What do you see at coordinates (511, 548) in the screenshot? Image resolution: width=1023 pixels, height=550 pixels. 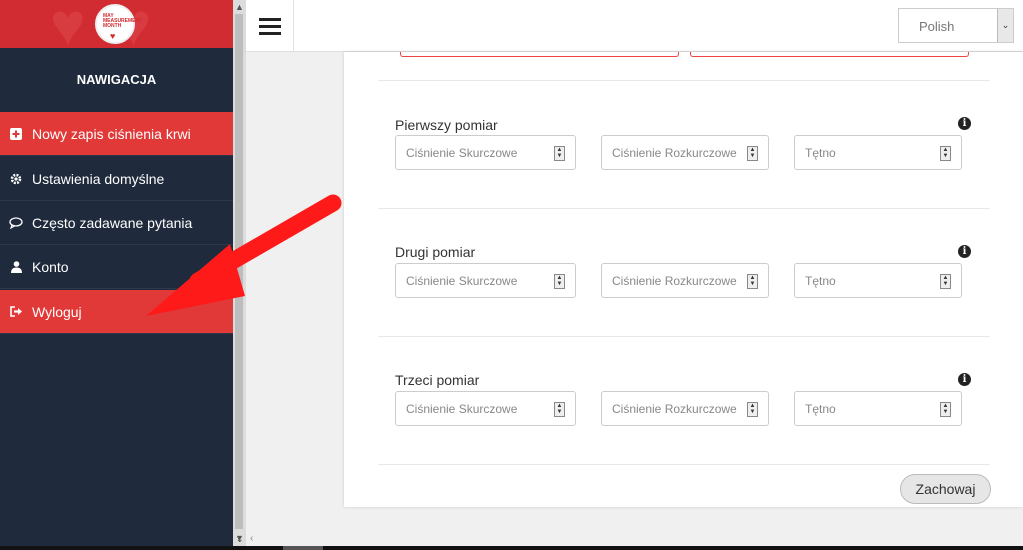 I see `bottom-strip` at bounding box center [511, 548].